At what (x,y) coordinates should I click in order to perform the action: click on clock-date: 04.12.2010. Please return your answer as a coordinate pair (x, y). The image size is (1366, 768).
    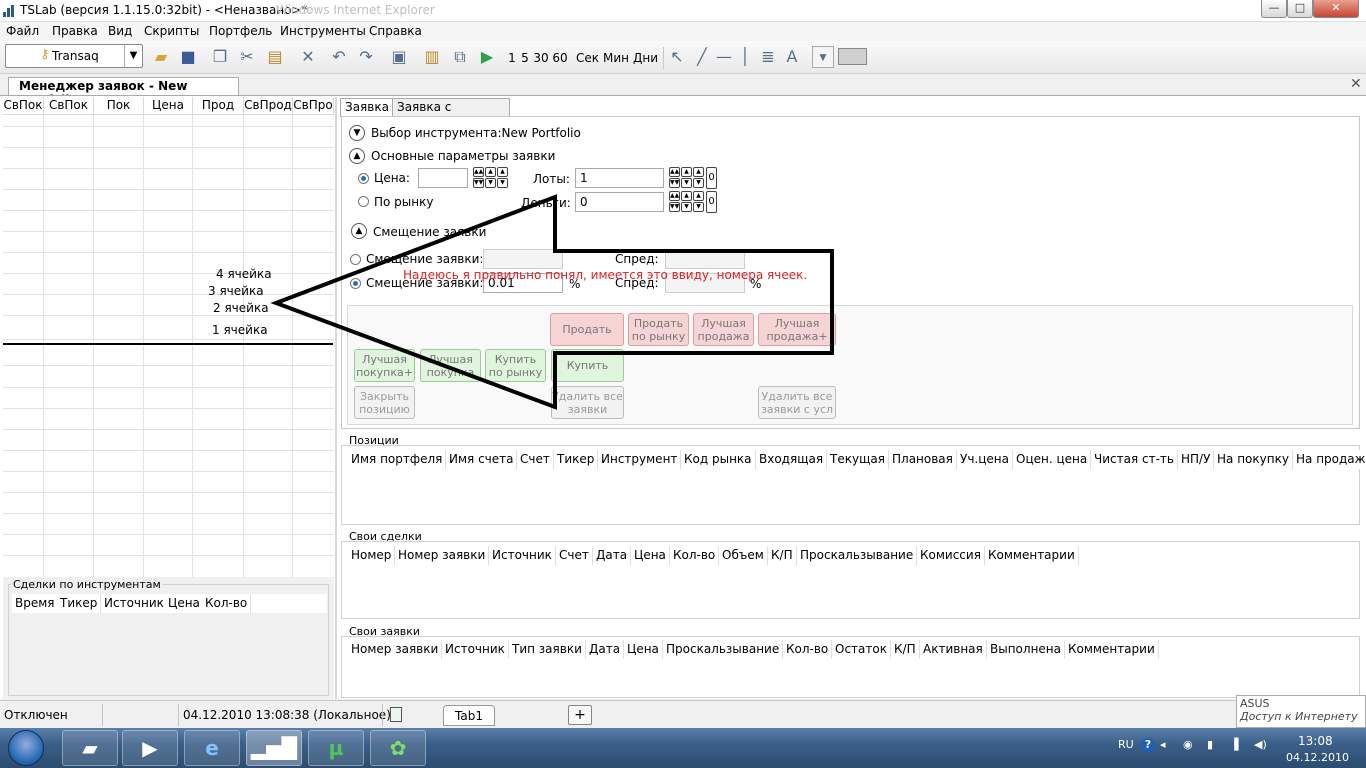
    Looking at the image, I should click on (1317, 757).